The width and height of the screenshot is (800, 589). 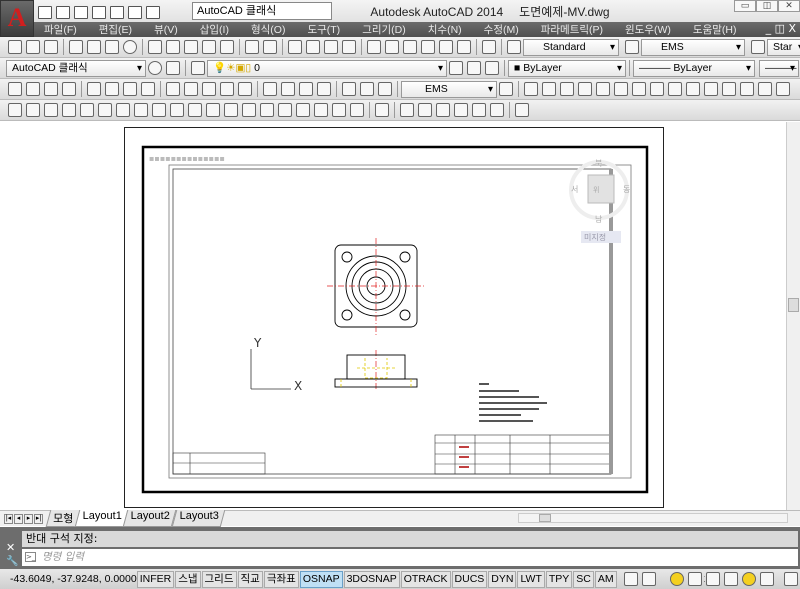 I want to click on array-icon, so click(x=603, y=89).